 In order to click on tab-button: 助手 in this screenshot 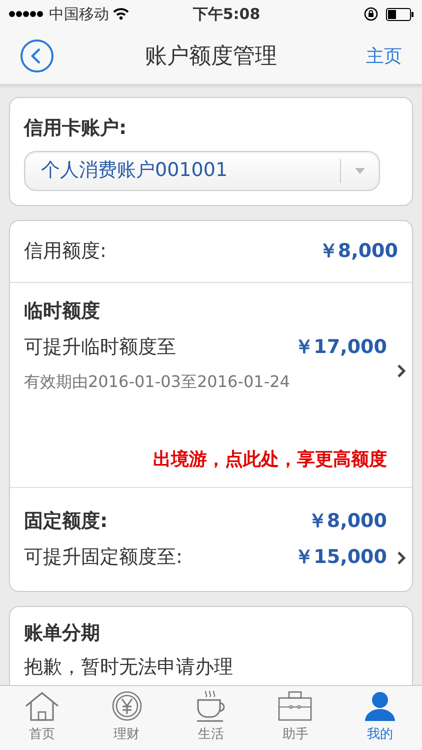, I will do `click(295, 718)`.